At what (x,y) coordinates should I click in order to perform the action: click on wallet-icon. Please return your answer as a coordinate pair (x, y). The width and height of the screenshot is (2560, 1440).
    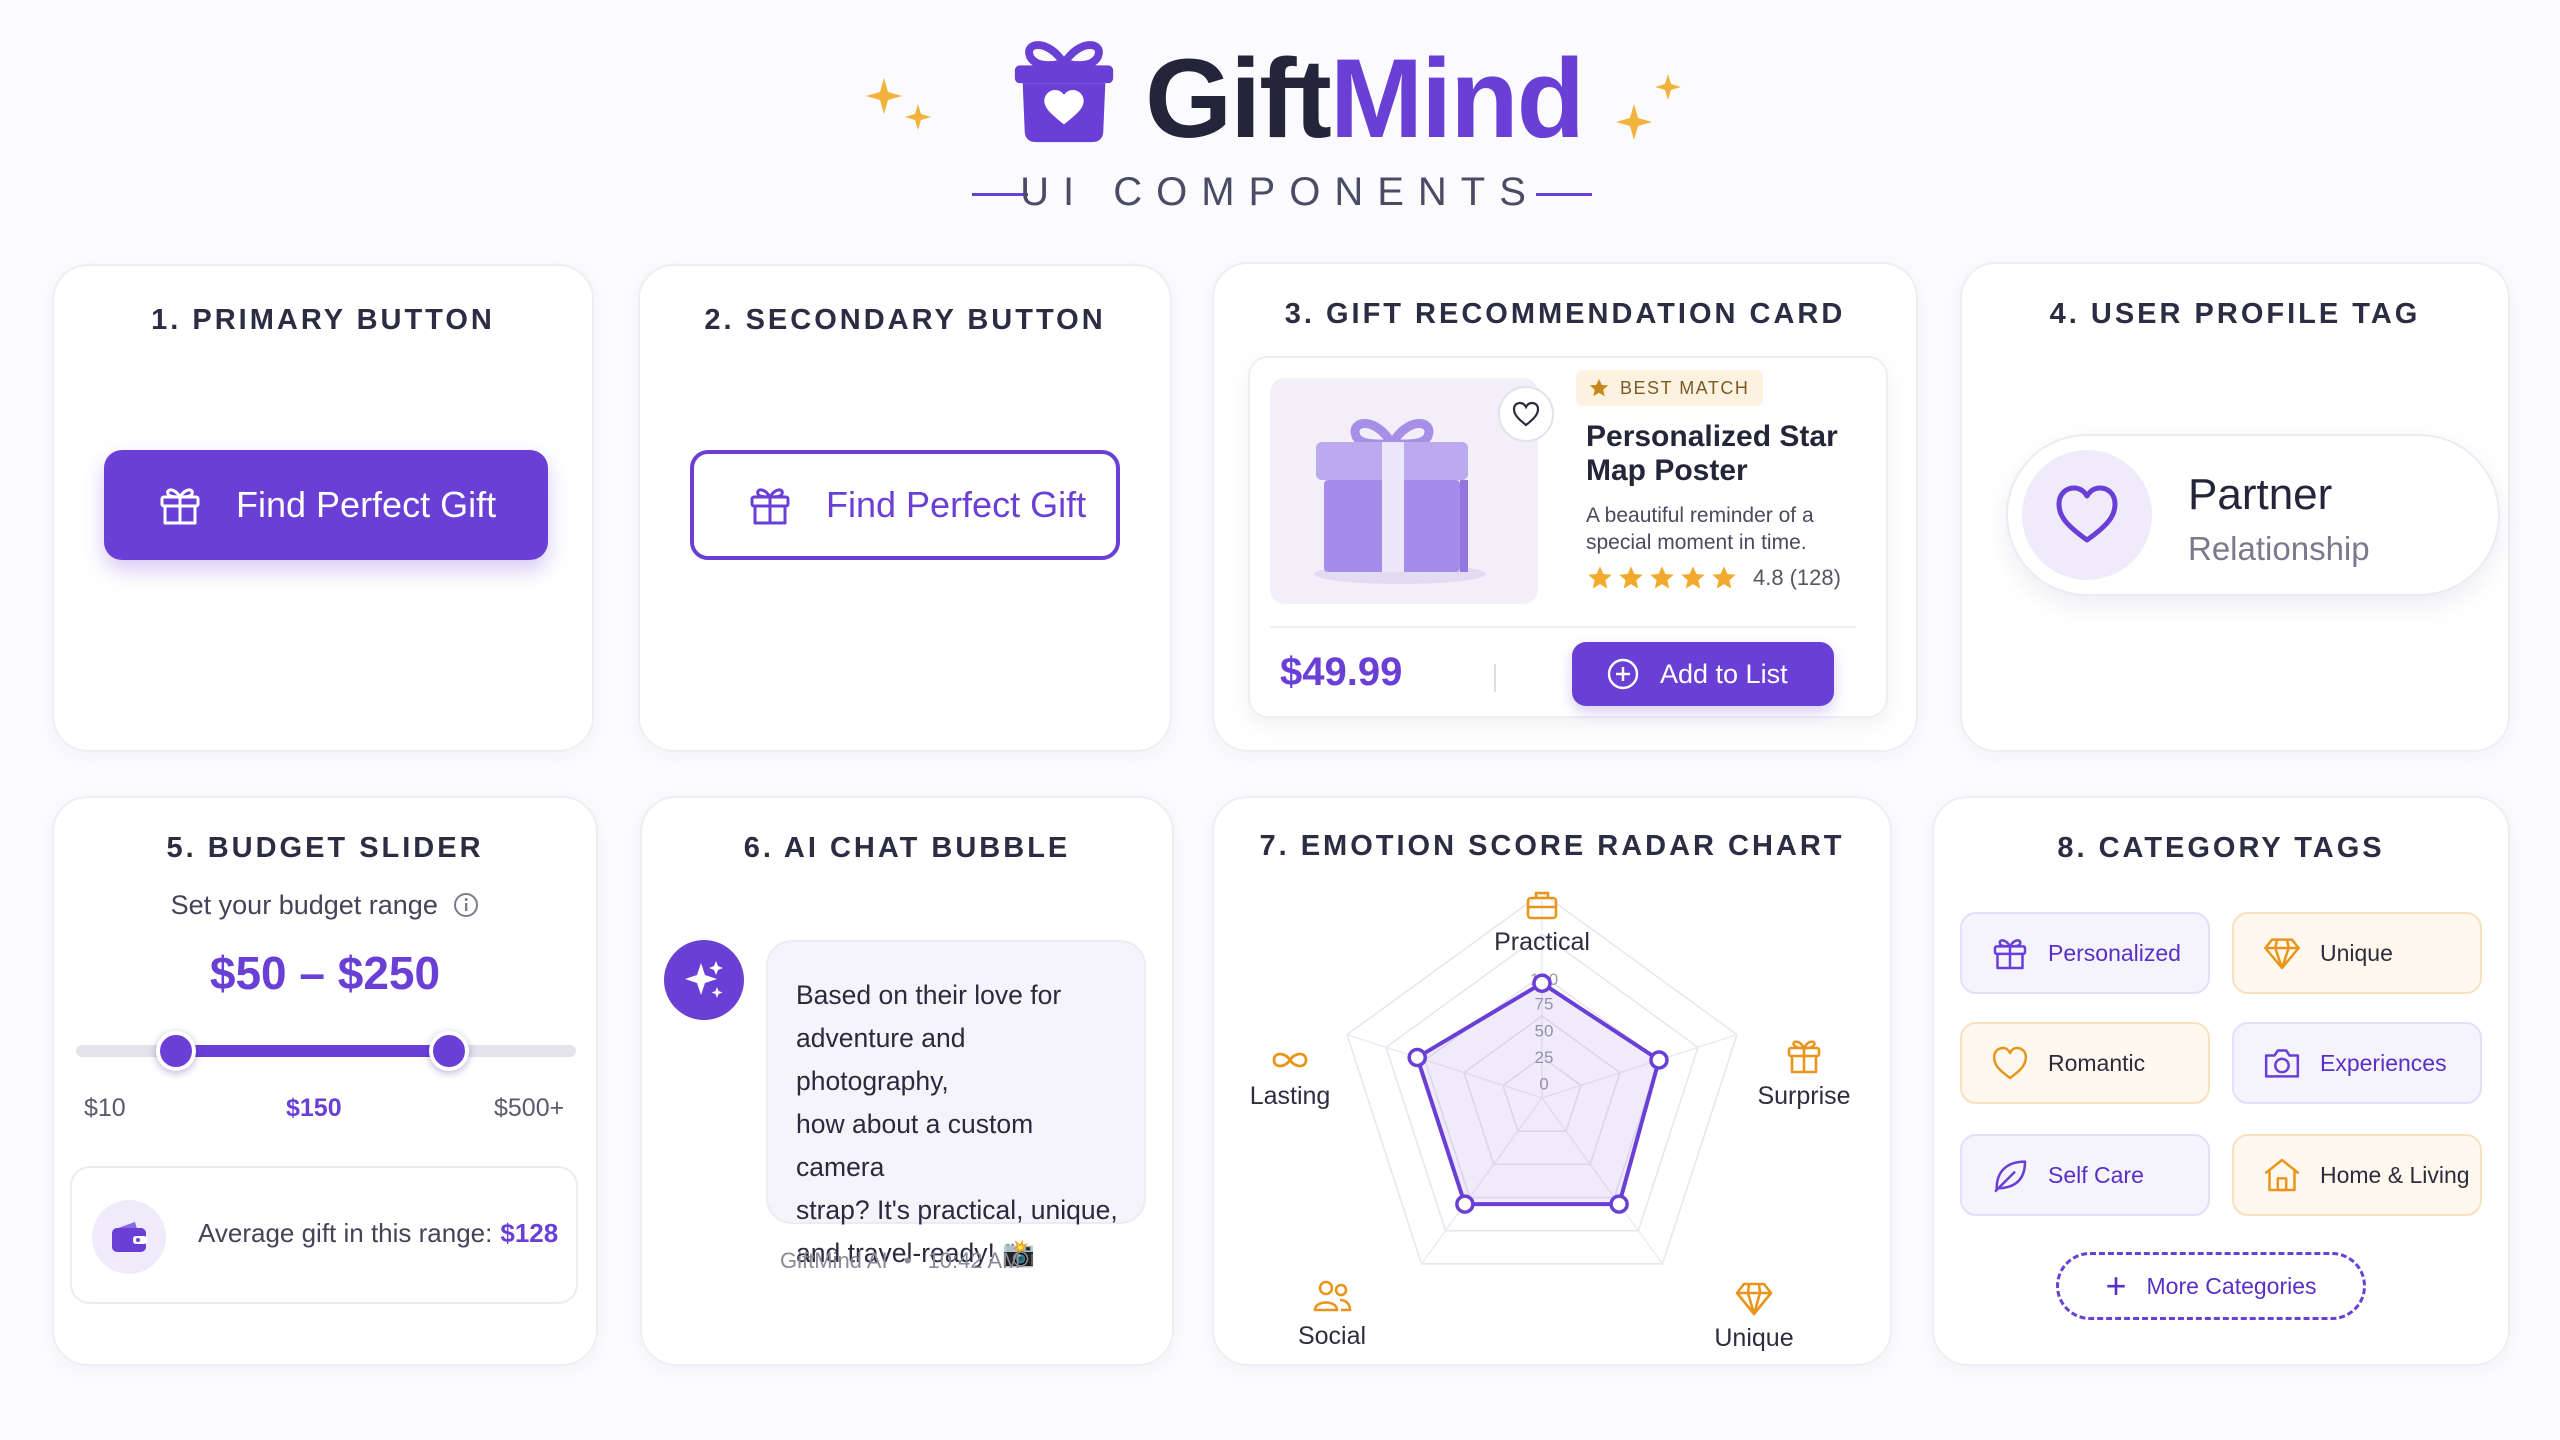
    Looking at the image, I should click on (129, 1237).